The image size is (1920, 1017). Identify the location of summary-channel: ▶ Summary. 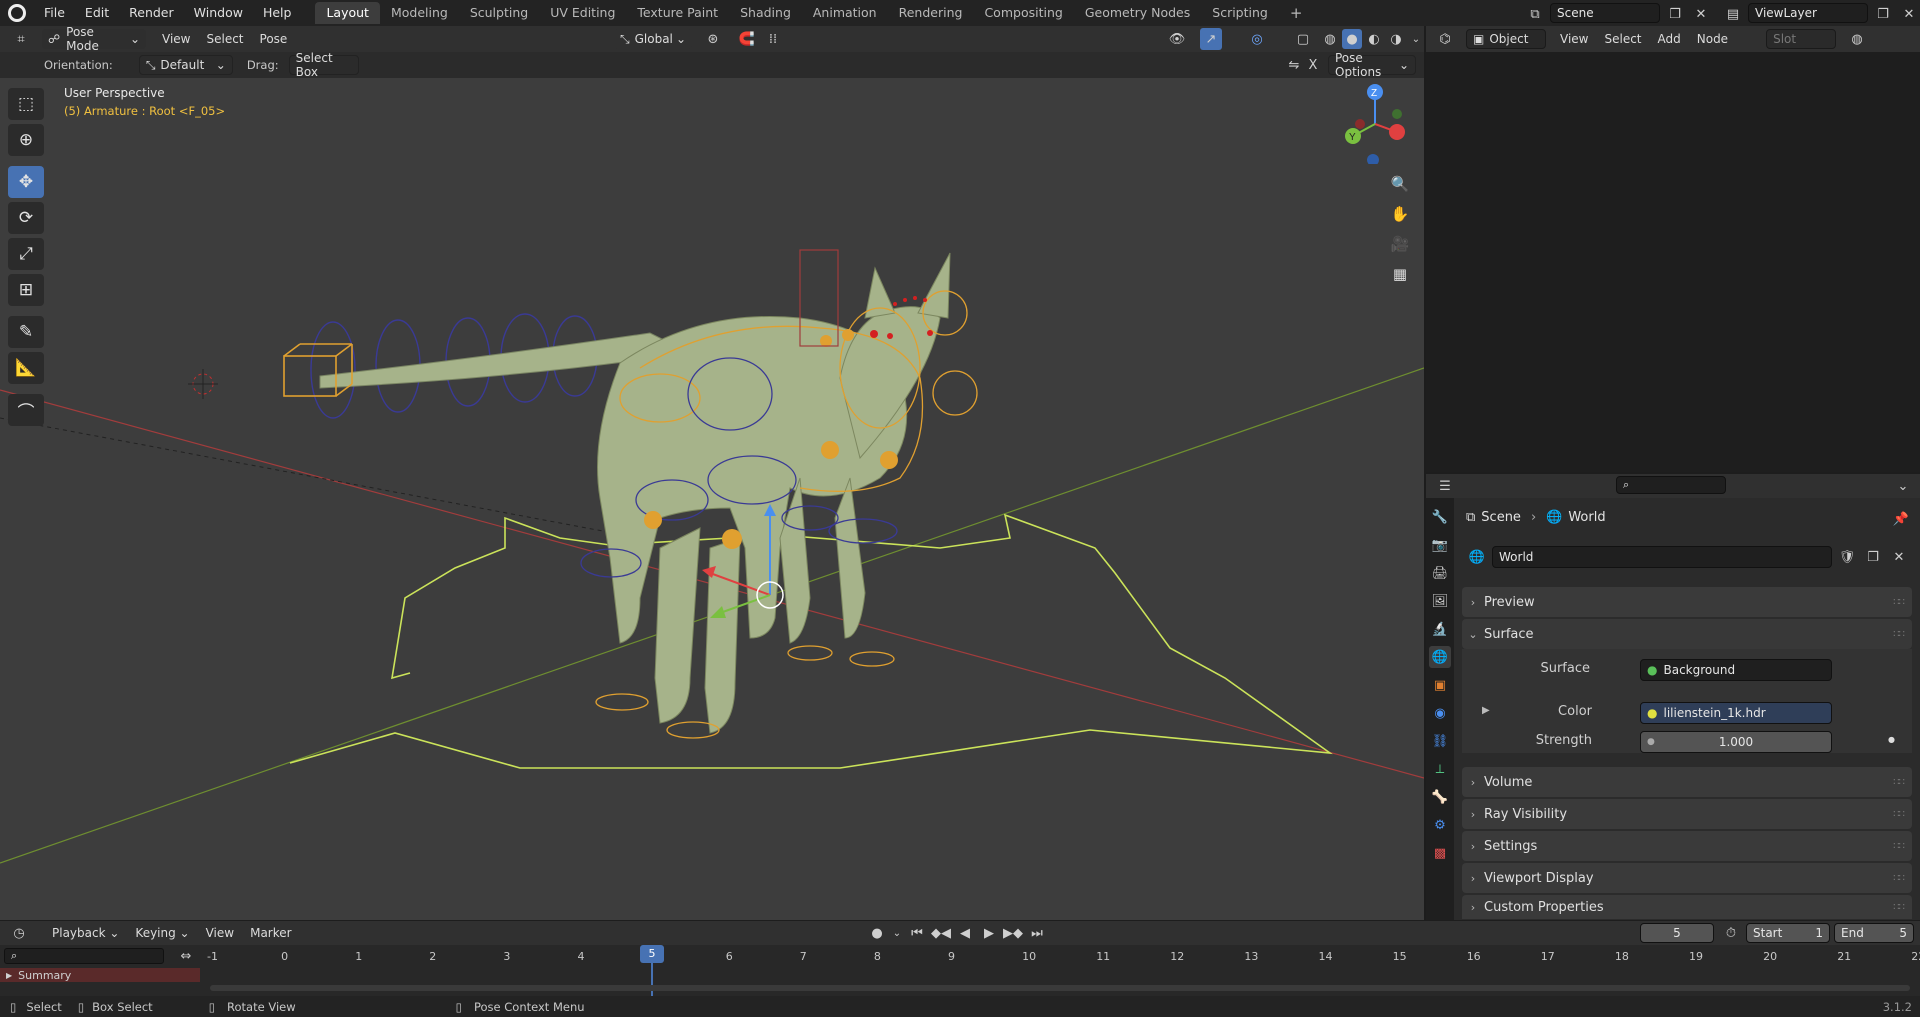
(100, 975).